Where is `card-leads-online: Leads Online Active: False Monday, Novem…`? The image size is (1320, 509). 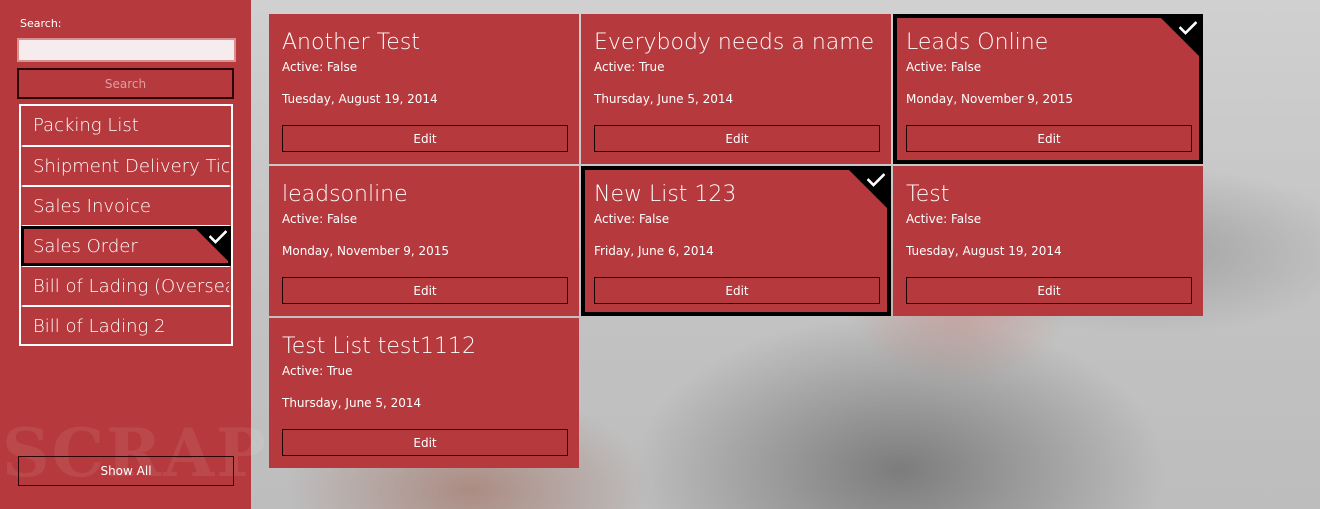
card-leads-online: Leads Online Active: False Monday, Novem… is located at coordinates (1048, 89).